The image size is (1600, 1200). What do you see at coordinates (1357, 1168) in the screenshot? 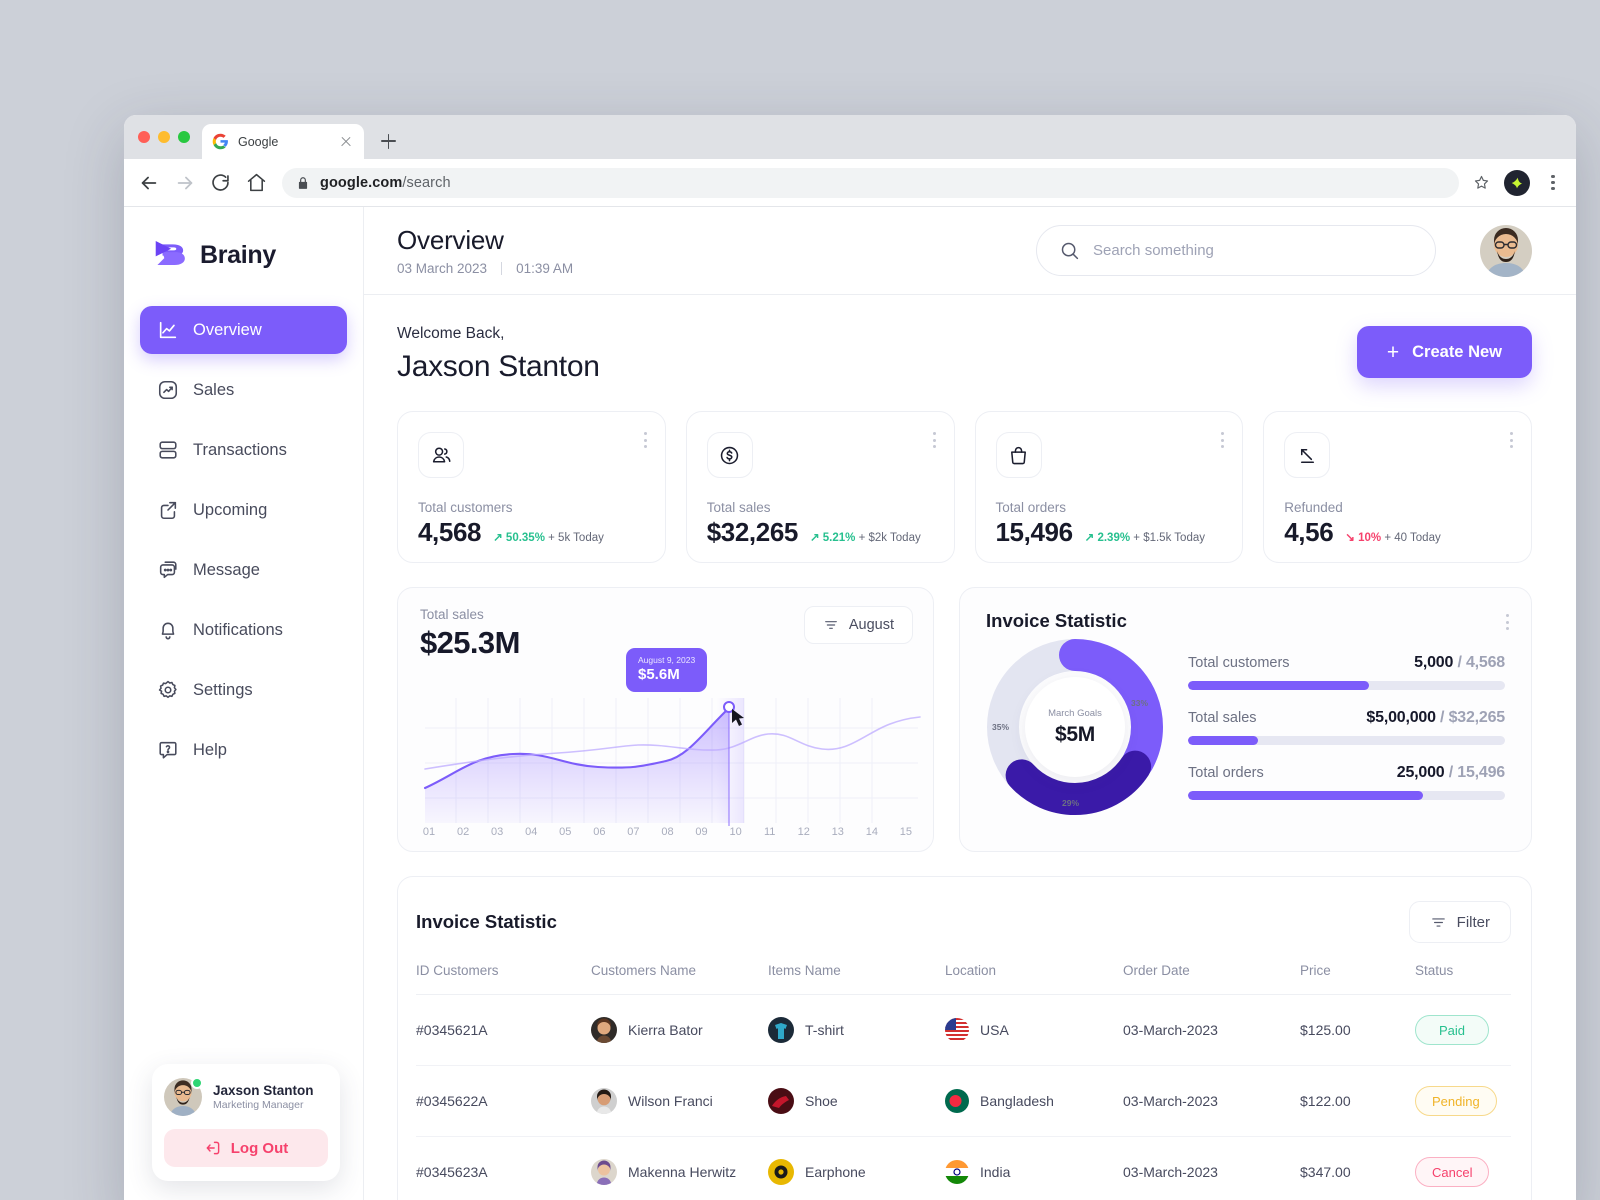
I see `cell-price: $347.00` at bounding box center [1357, 1168].